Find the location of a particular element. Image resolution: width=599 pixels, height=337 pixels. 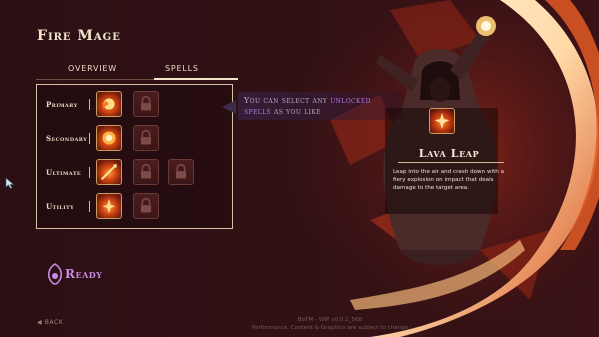

pointer-cursor-icon is located at coordinates (10, 183).